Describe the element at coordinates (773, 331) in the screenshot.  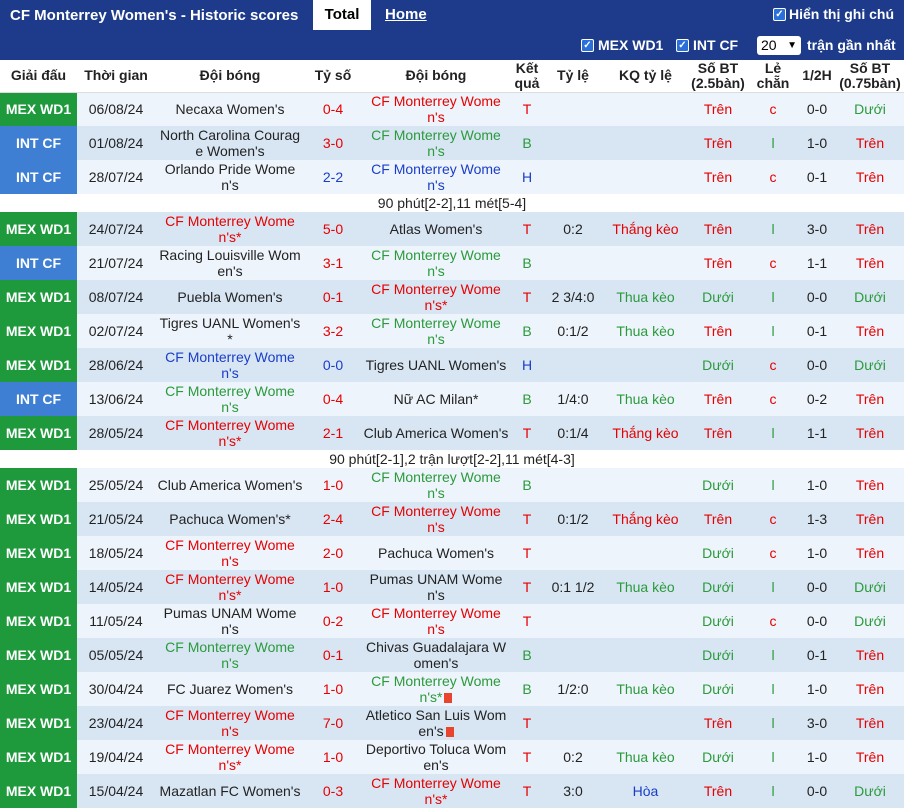
I see `odd-even-cell: l` at that location.